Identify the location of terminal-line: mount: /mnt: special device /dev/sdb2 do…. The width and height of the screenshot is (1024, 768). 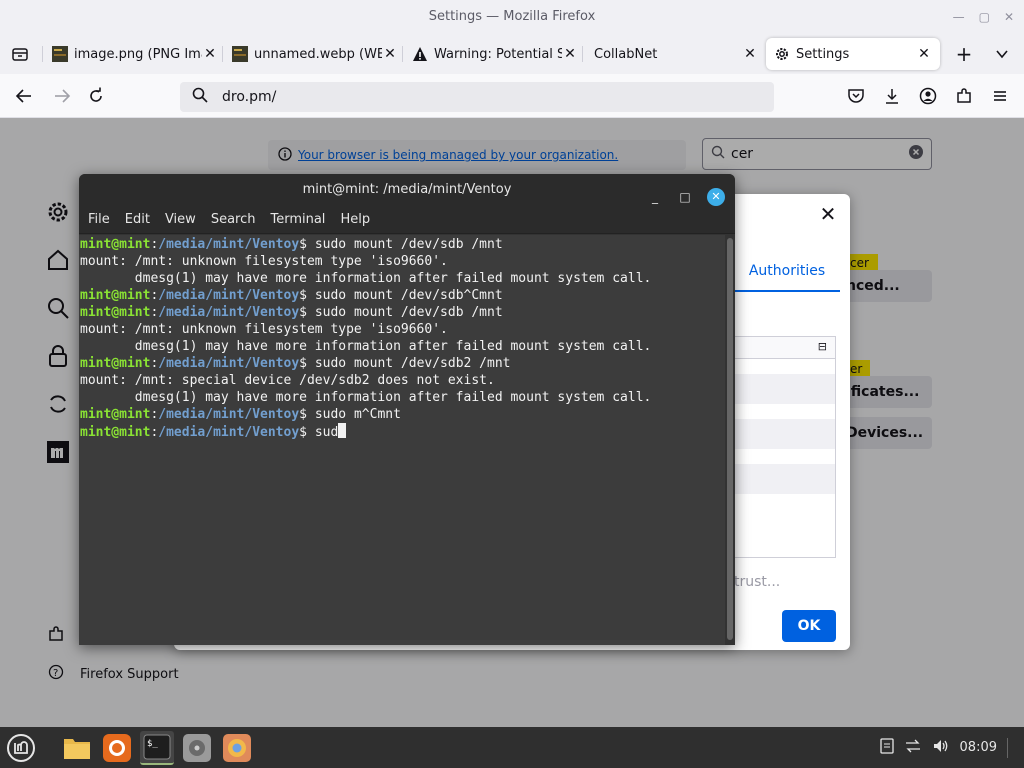
(402, 380).